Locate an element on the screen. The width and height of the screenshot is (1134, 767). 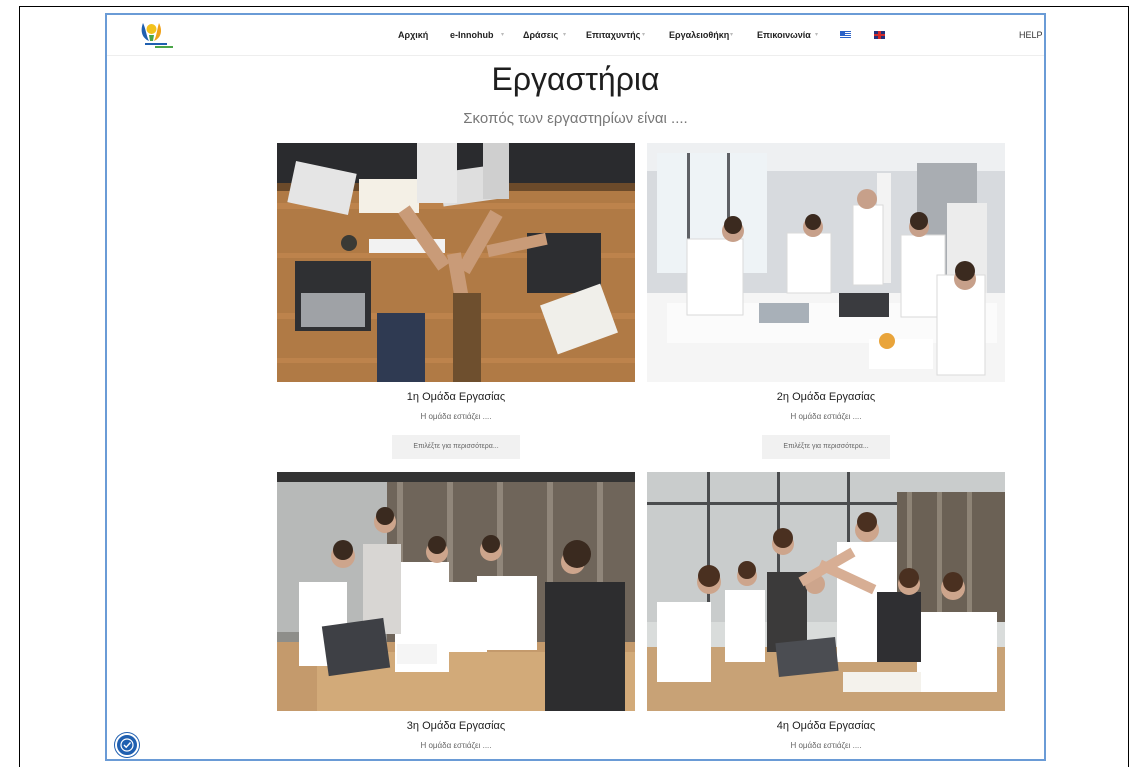
office-meeting-photo is located at coordinates (826, 262).